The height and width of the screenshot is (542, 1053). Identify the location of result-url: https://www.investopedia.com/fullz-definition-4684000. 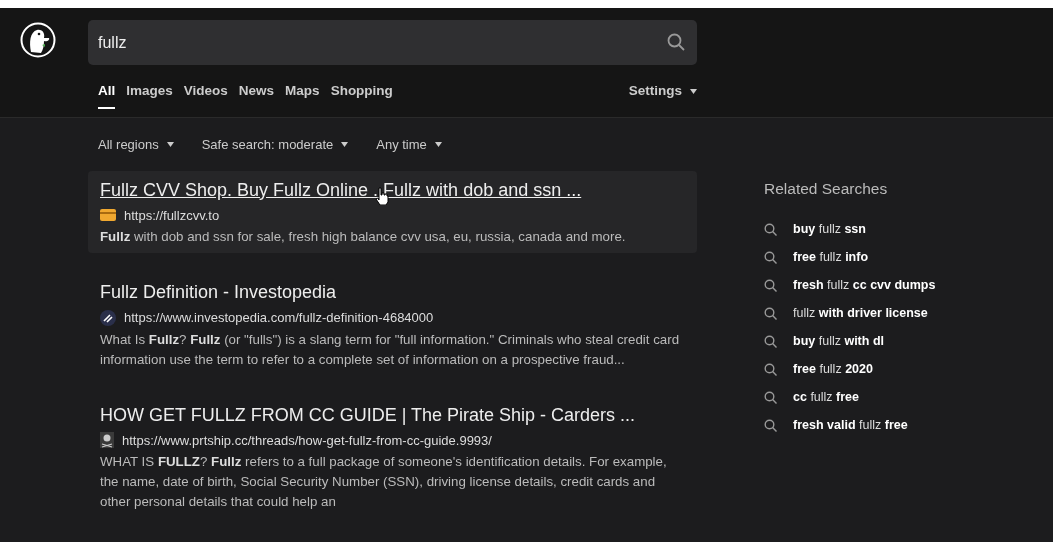
(279, 318).